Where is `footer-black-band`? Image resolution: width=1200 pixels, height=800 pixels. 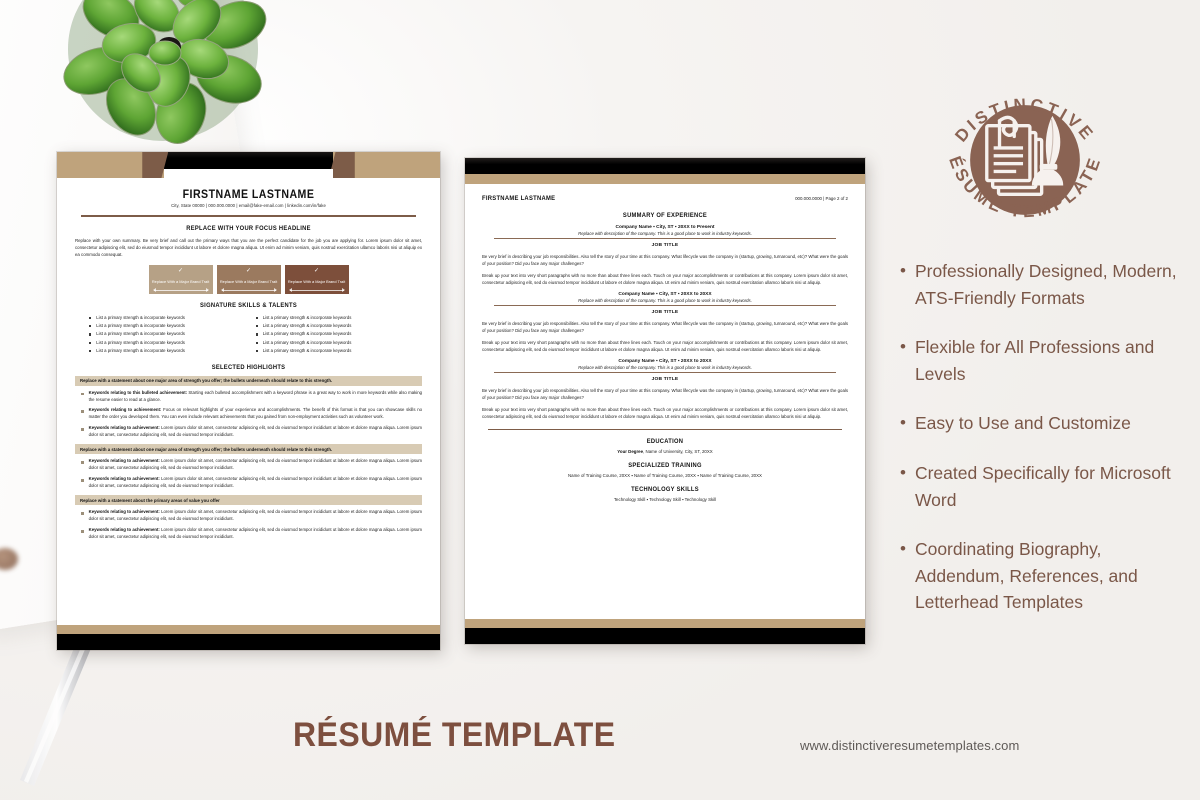
footer-black-band is located at coordinates (248, 642).